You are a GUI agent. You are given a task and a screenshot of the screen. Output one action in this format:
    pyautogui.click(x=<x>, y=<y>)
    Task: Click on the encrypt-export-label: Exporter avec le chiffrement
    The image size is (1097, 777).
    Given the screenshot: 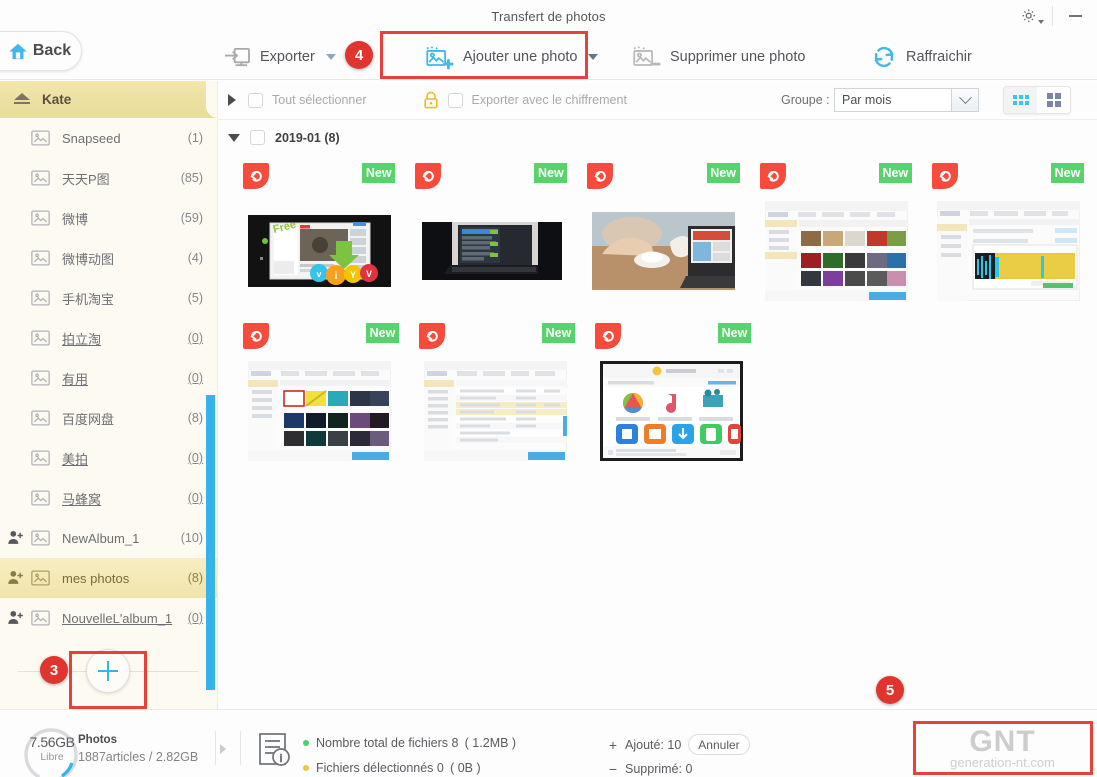 What is the action you would take?
    pyautogui.click(x=549, y=100)
    